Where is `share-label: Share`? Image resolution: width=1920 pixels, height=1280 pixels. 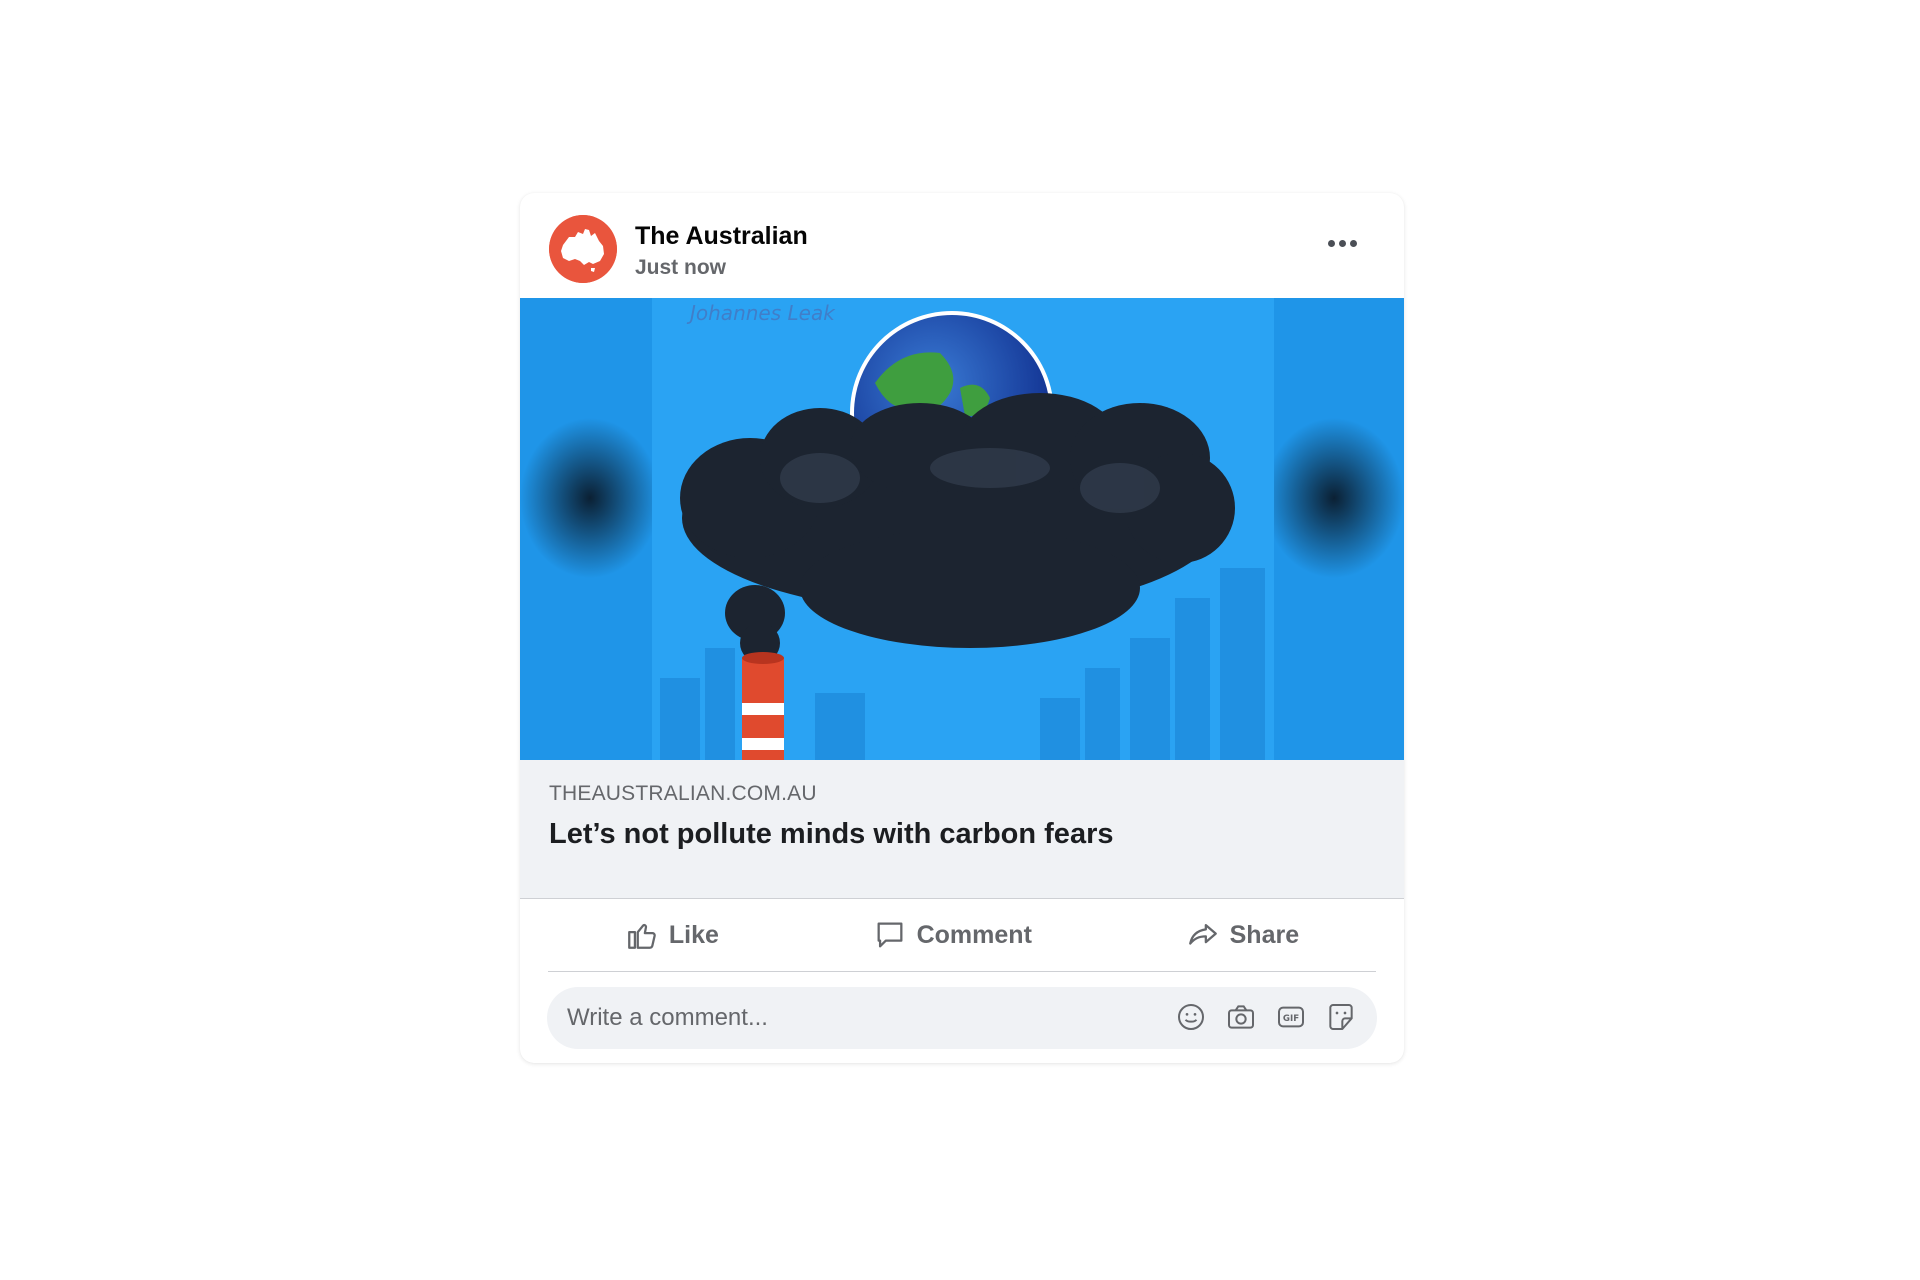 share-label: Share is located at coordinates (1264, 934).